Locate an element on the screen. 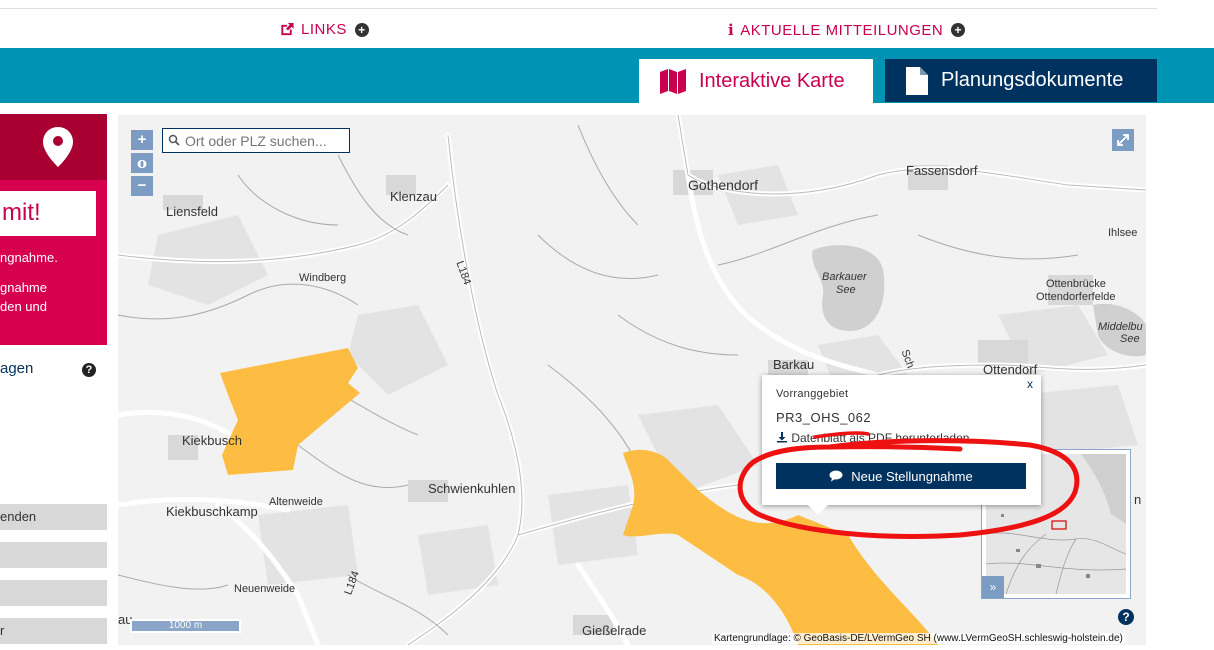  priority-area-west is located at coordinates (290, 411).